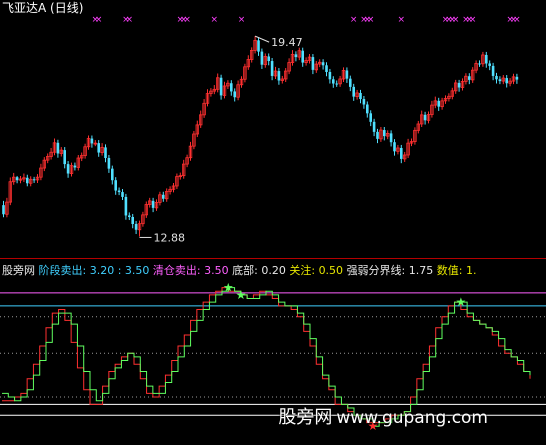 Image resolution: width=546 pixels, height=445 pixels. Describe the element at coordinates (43, 8) in the screenshot. I see `stock-title: 飞亚达A (日线)` at that location.